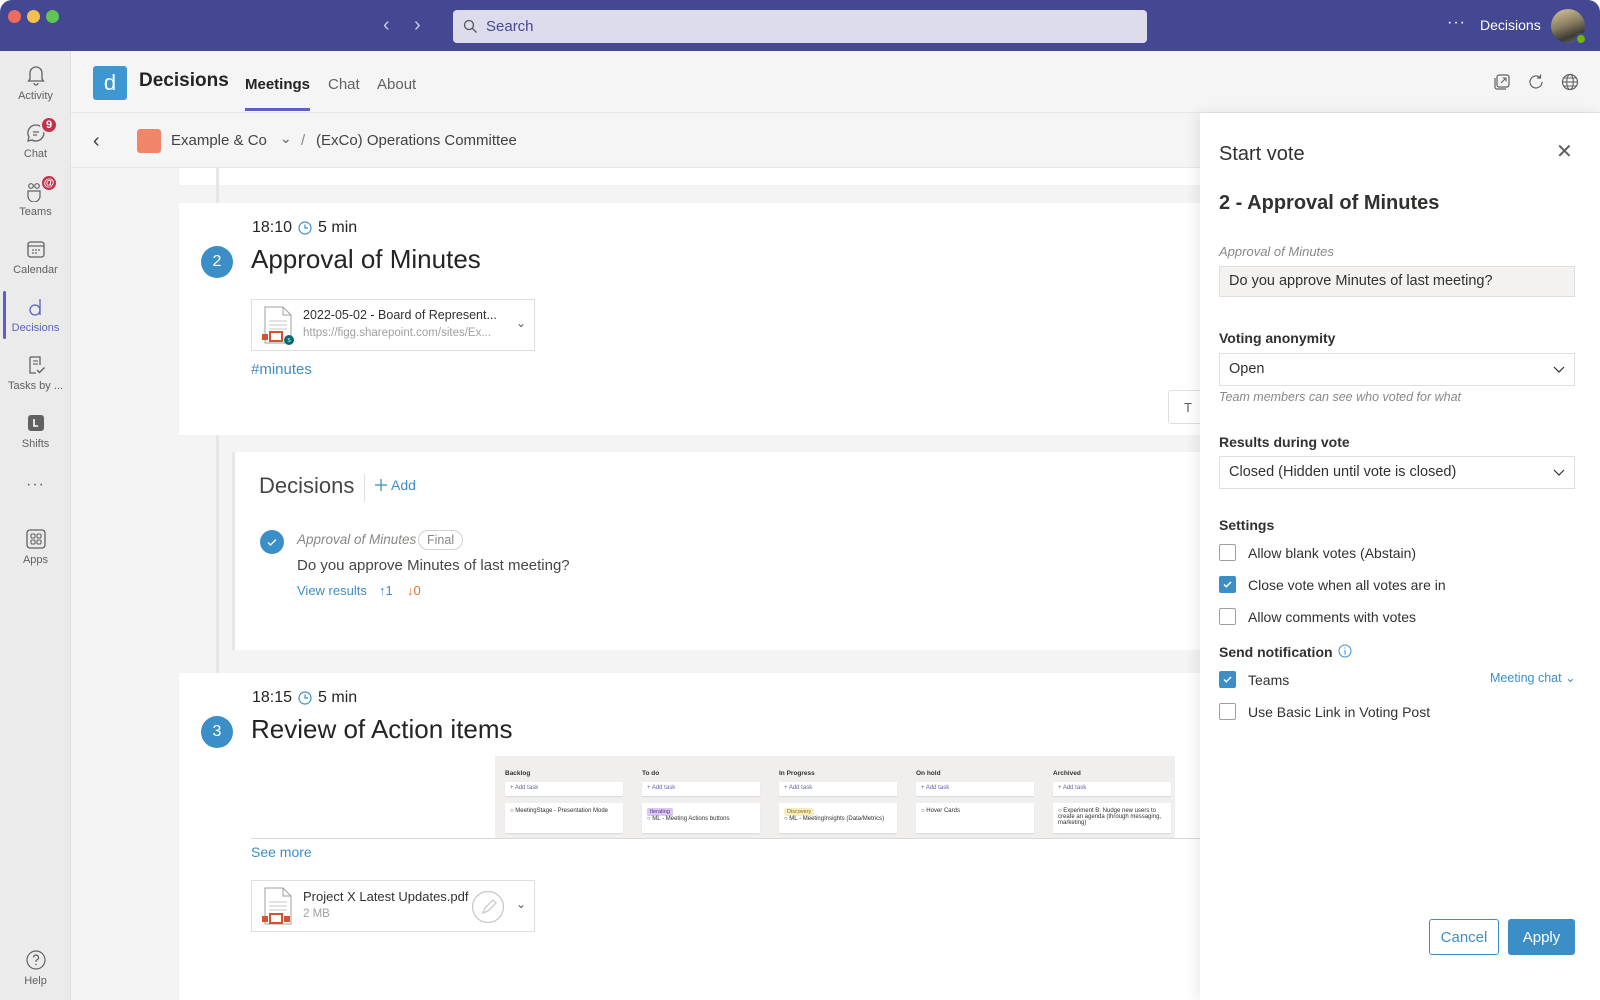  I want to click on rail-item-chat: Chat 9, so click(35, 141).